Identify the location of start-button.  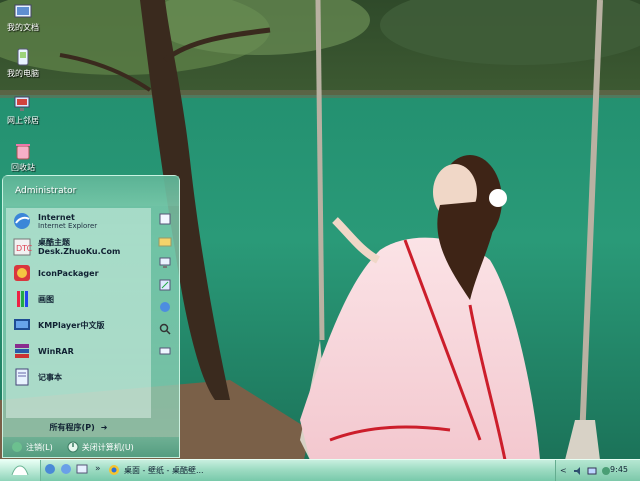
(20, 470).